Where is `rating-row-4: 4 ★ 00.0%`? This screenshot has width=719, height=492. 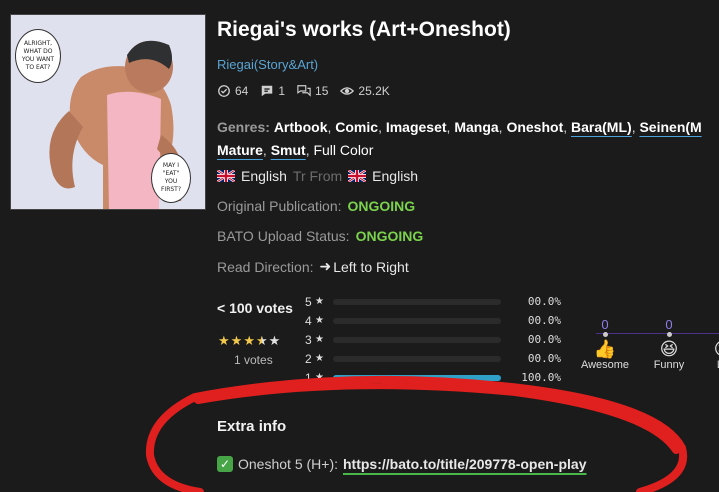 rating-row-4: 4 ★ 00.0% is located at coordinates (433, 320).